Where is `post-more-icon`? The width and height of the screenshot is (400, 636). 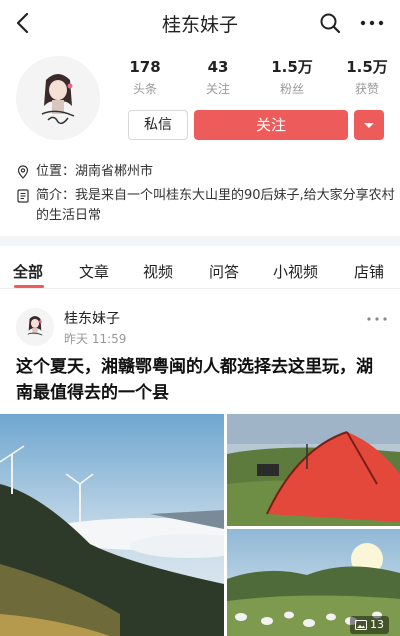 post-more-icon is located at coordinates (377, 319).